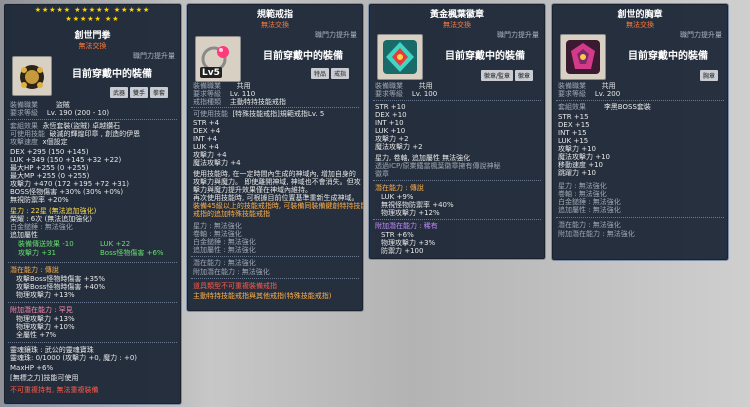  I want to click on stat-line: BOSS怪物傷害 +30% (30% +0%), so click(67, 192).